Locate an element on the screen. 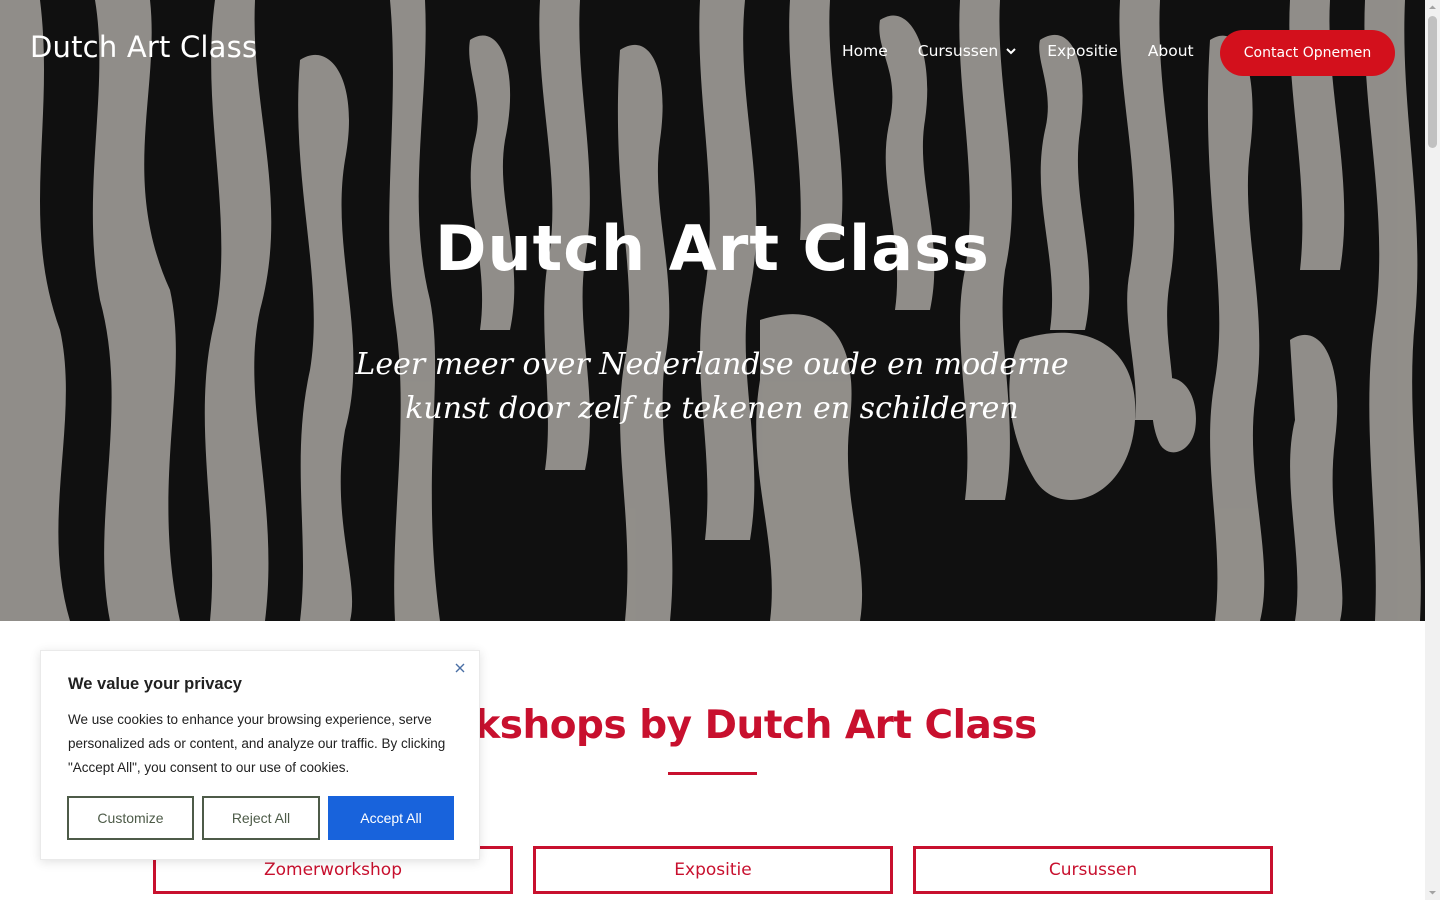  nav-item-label: About is located at coordinates (1170, 51).